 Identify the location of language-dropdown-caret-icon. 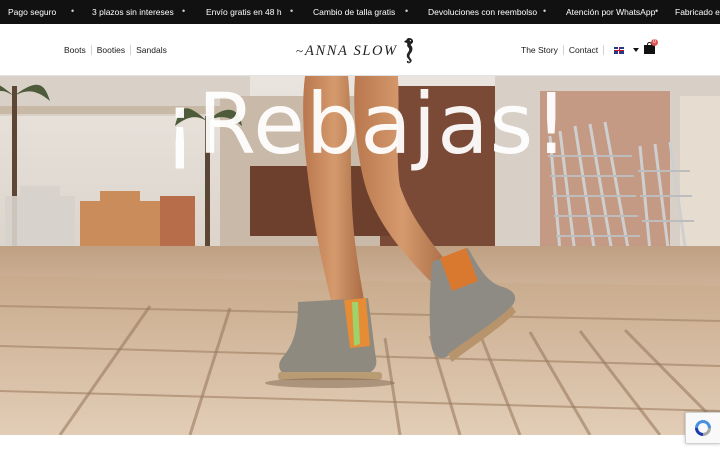
(636, 50).